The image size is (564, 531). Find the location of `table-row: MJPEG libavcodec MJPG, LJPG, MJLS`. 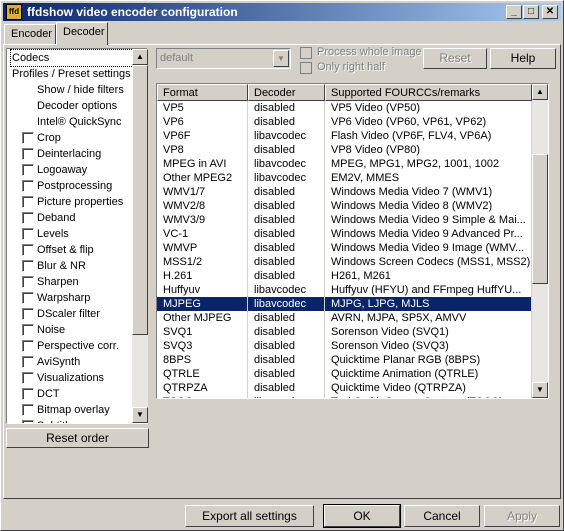

table-row: MJPEG libavcodec MJPG, LJPG, MJLS is located at coordinates (344, 304).